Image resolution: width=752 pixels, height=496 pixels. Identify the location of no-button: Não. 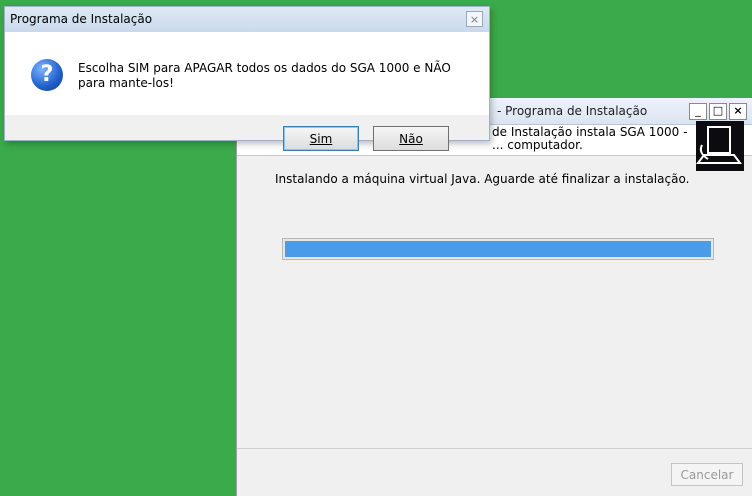
(411, 138).